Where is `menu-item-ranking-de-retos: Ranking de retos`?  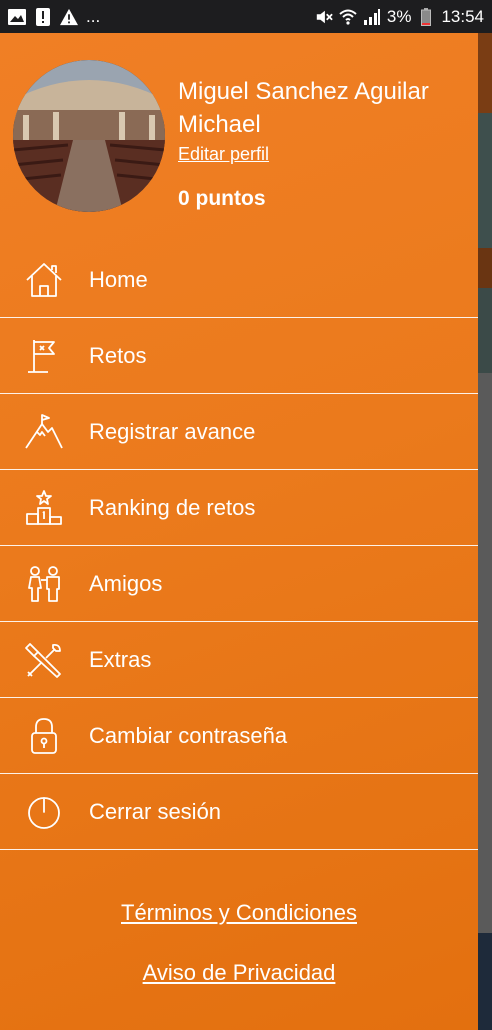 menu-item-ranking-de-retos: Ranking de retos is located at coordinates (239, 508).